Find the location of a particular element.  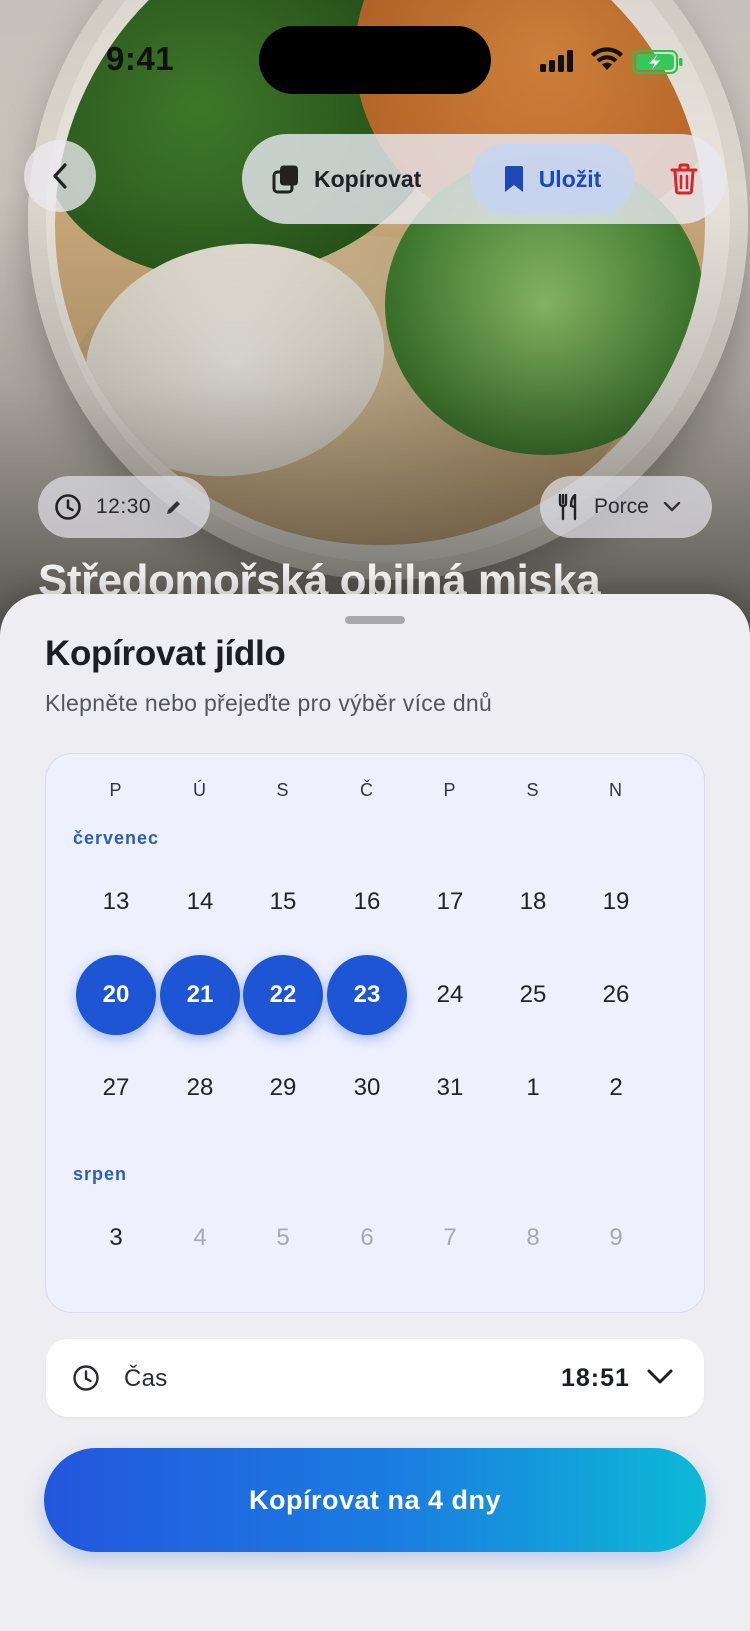

portion-selector: Porce is located at coordinates (626, 507).